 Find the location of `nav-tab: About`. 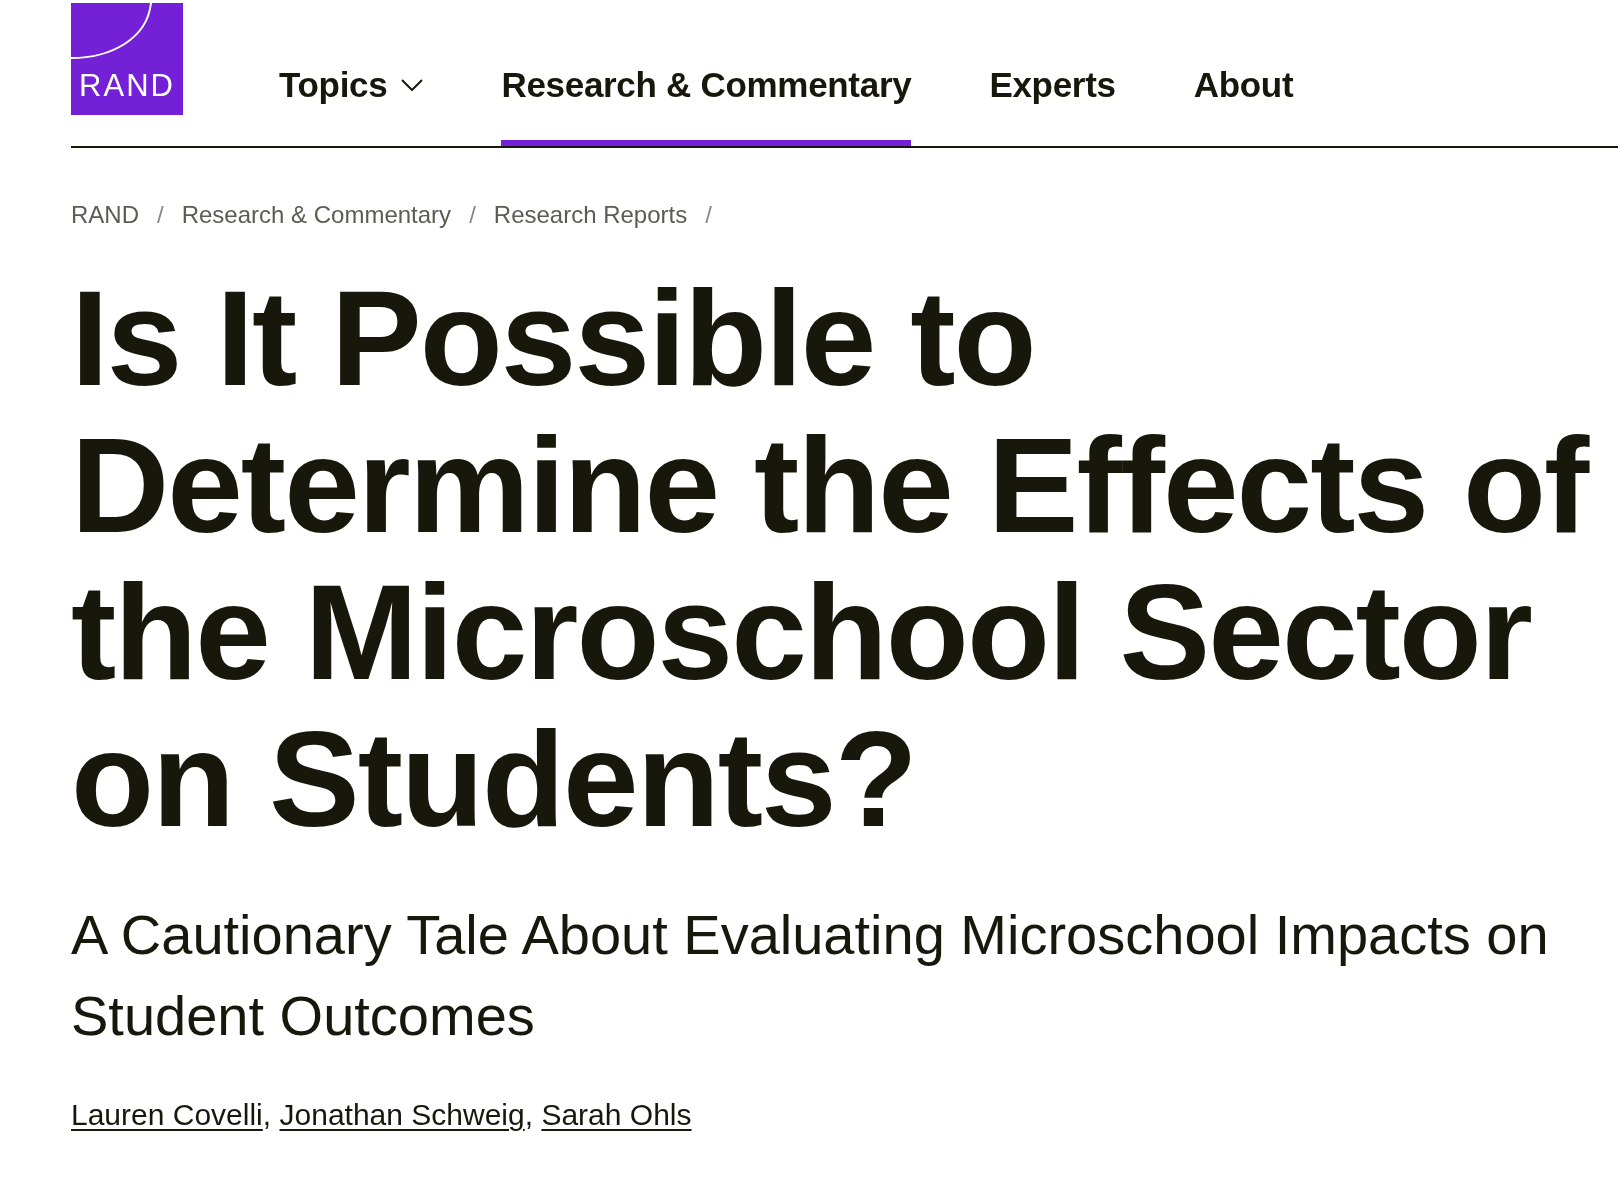

nav-tab: About is located at coordinates (1243, 105).